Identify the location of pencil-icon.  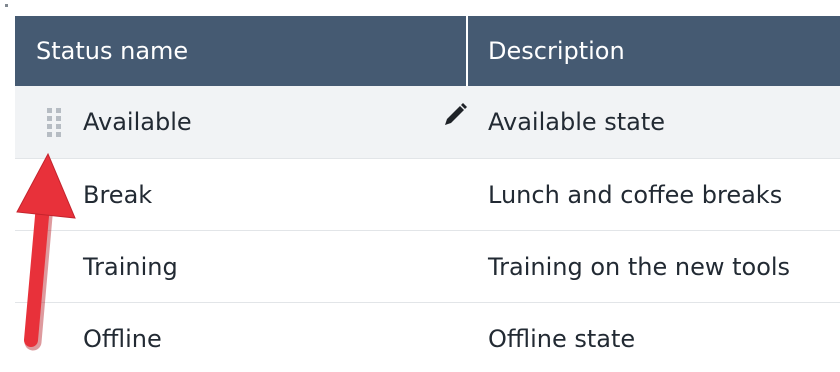
(455, 115).